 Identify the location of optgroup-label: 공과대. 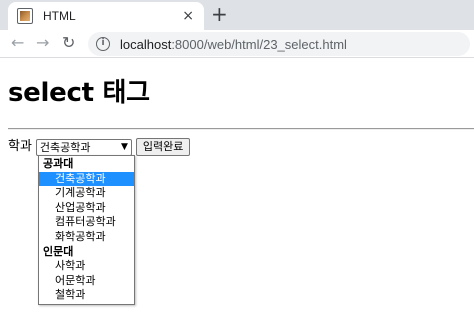
(58, 163).